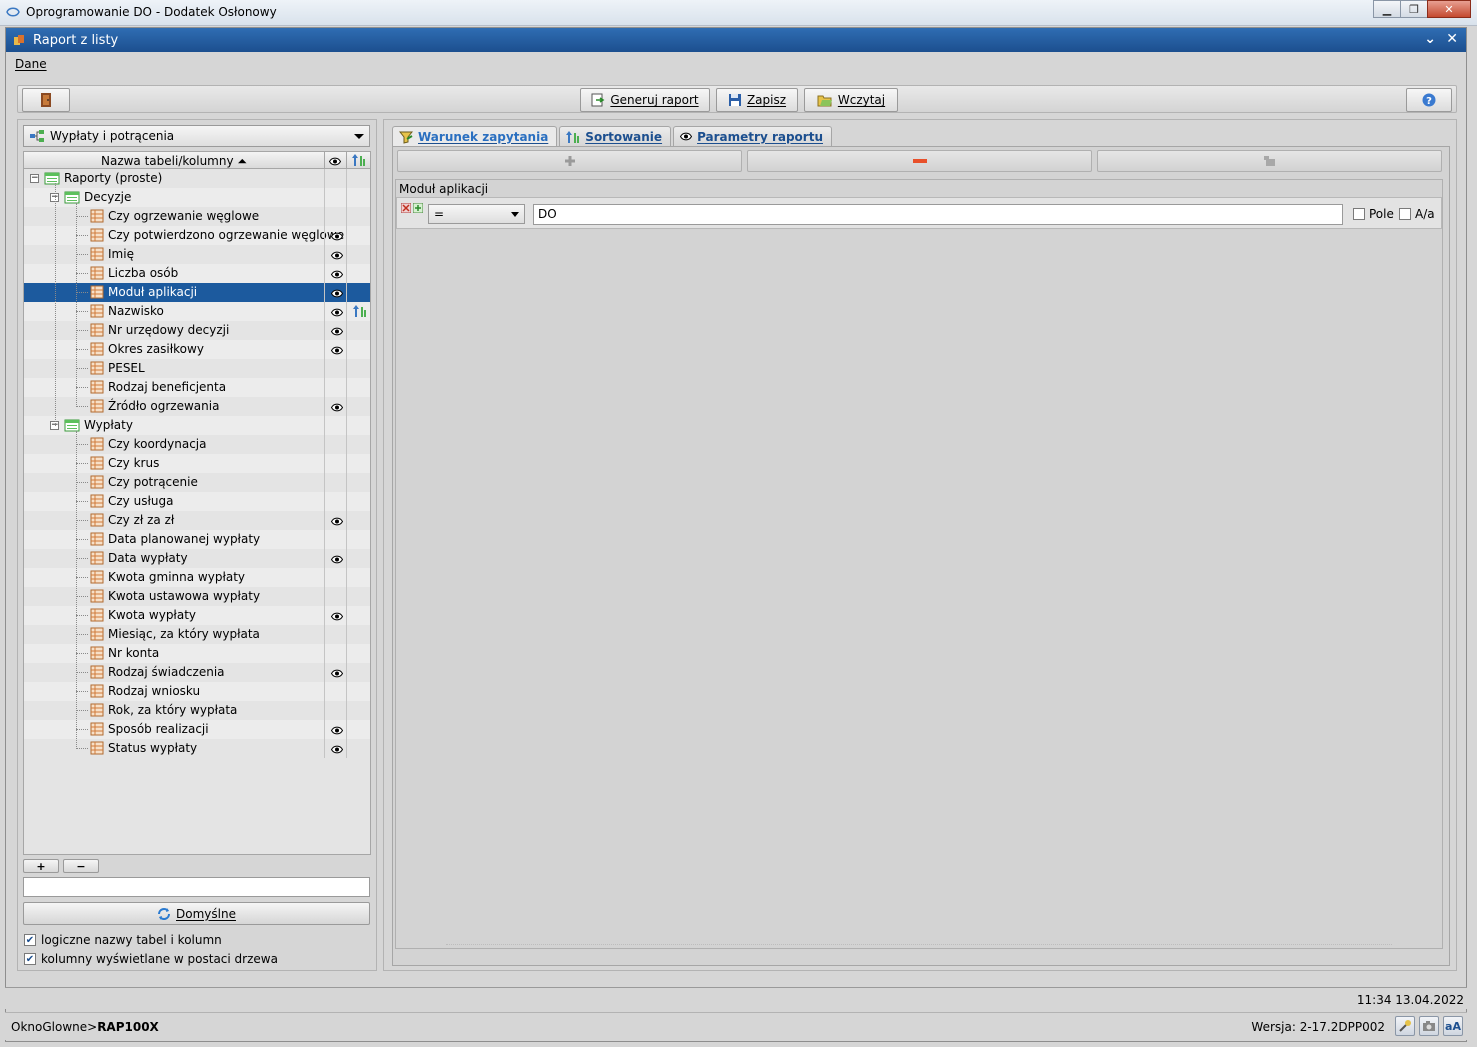 The height and width of the screenshot is (1047, 1477). What do you see at coordinates (1414, 9) in the screenshot?
I see `maximize-button: ❐` at bounding box center [1414, 9].